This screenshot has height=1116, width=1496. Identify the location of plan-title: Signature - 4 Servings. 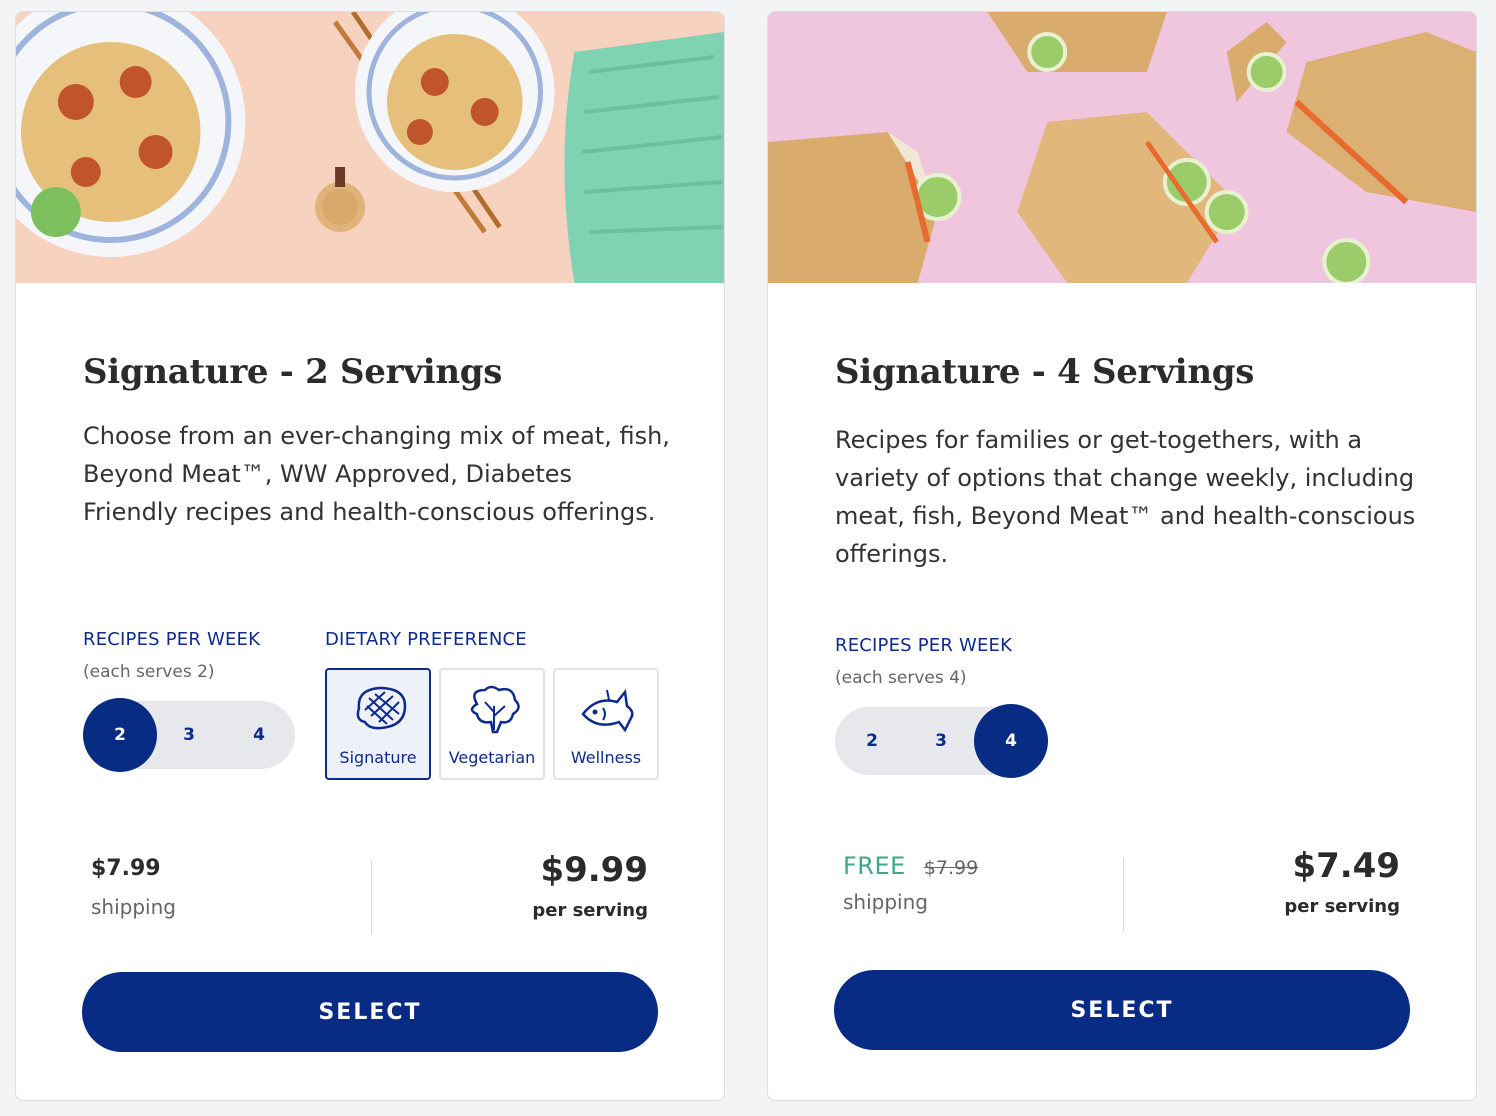
(1045, 372).